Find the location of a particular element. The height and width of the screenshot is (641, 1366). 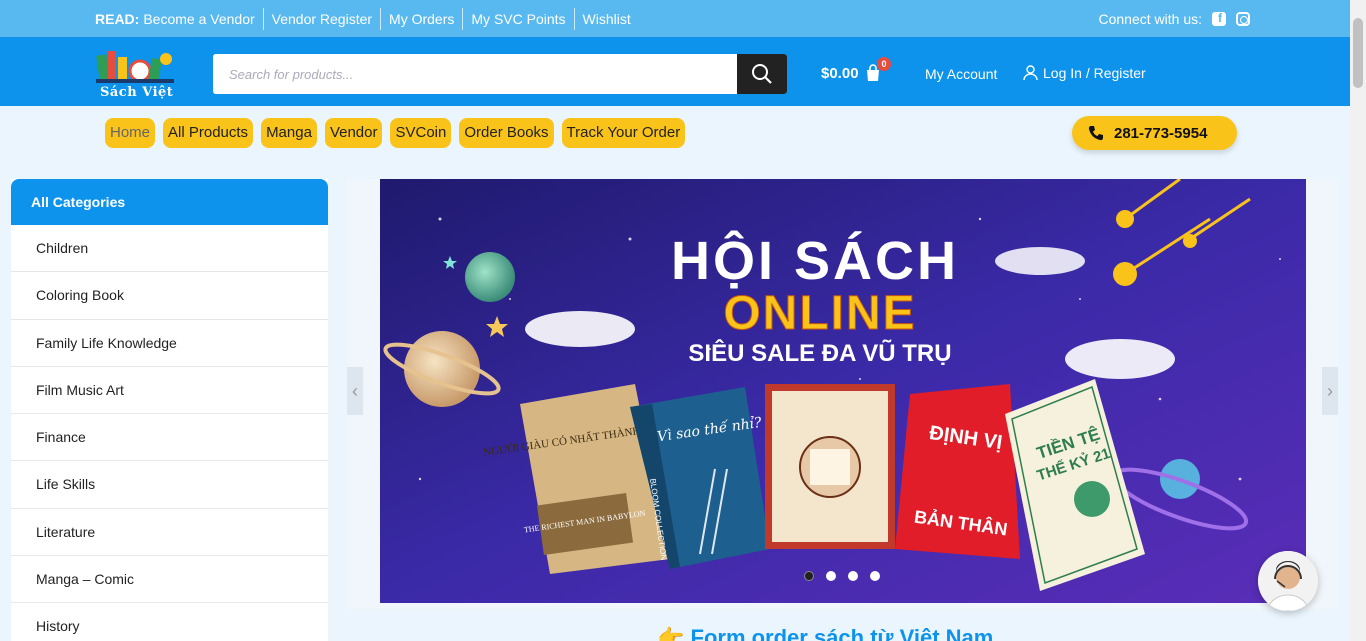

banner-line3: SIÊU SALE ĐA VŨ TRỤ is located at coordinates (819, 353).